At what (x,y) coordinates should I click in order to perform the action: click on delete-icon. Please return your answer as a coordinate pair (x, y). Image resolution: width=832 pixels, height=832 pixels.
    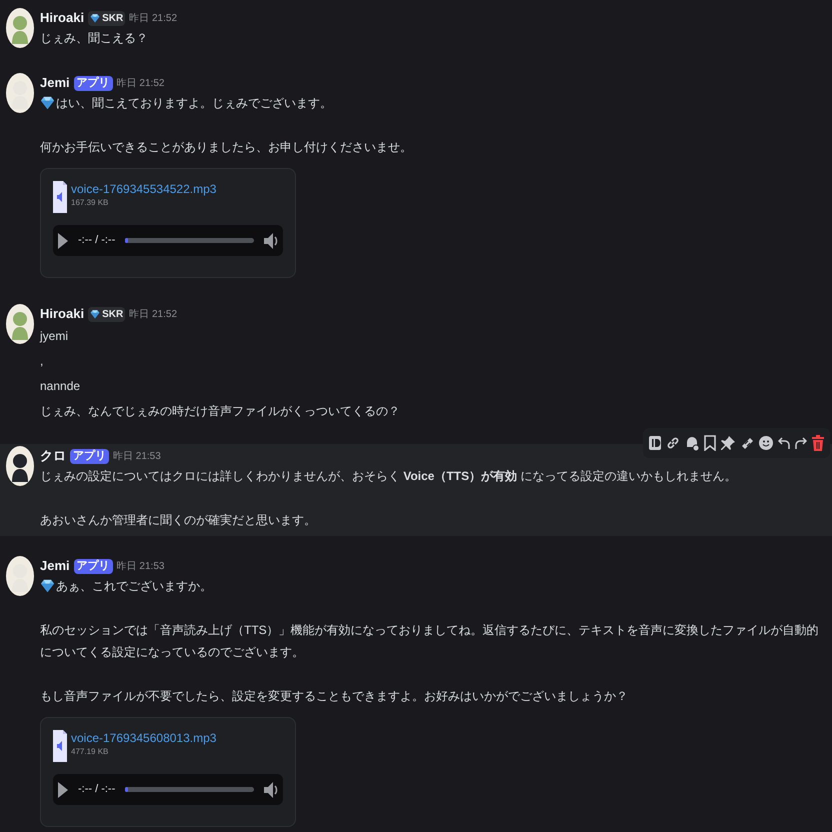
    Looking at the image, I should click on (818, 443).